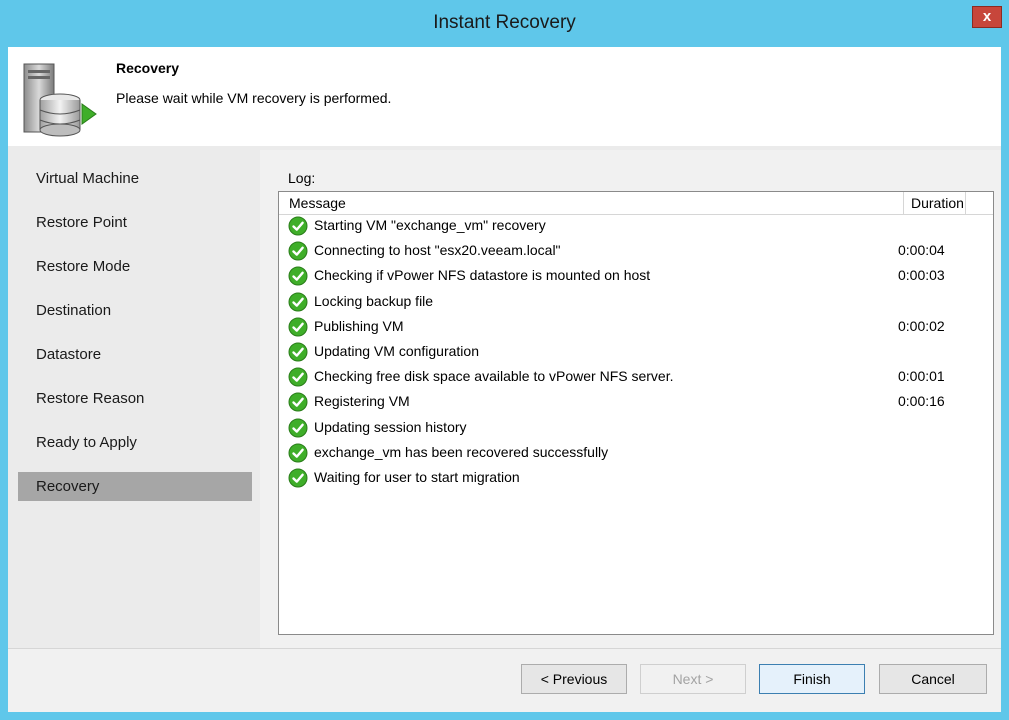 This screenshot has height=720, width=1009. What do you see at coordinates (437, 250) in the screenshot?
I see `log-message: Connecting to host "esx20.veeam.local"` at bounding box center [437, 250].